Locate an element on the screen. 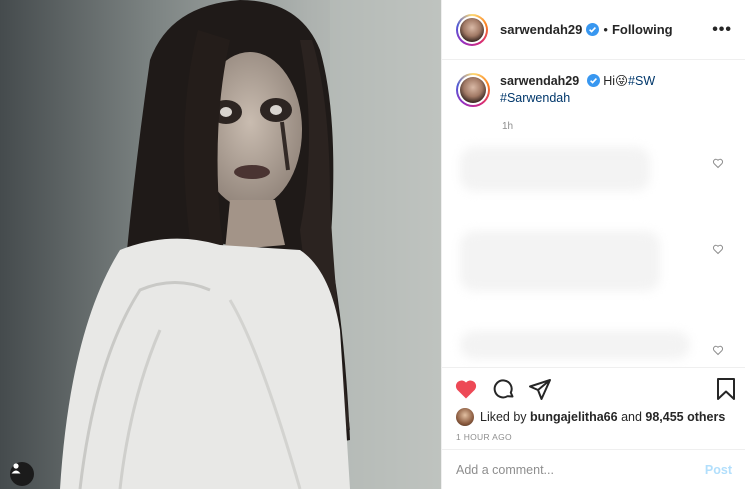 The width and height of the screenshot is (745, 489). caption-username: sarwendah29 is located at coordinates (539, 81).